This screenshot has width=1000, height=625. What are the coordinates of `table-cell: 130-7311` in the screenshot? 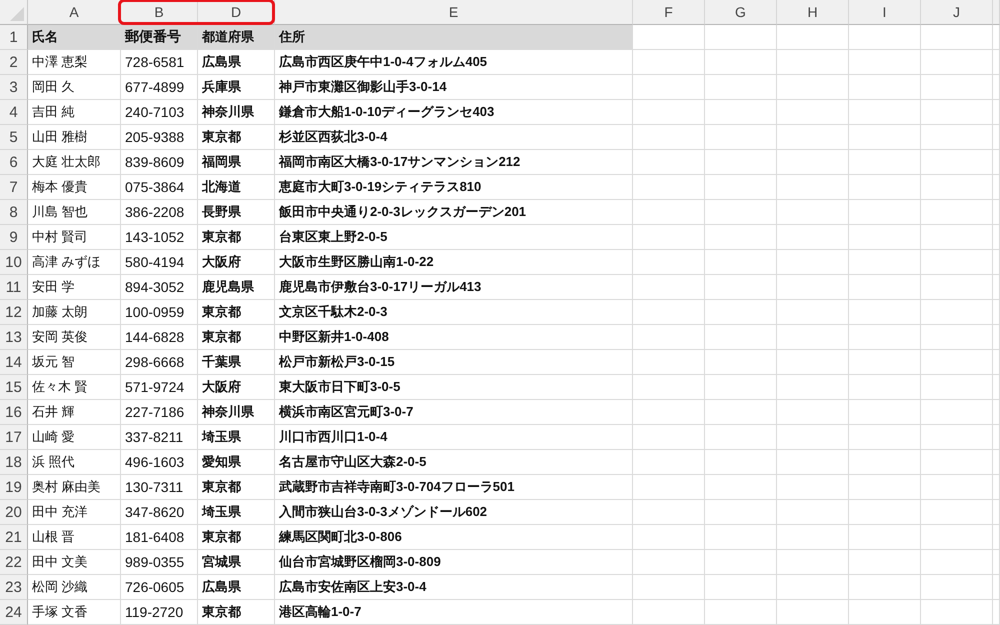 It's located at (159, 487).